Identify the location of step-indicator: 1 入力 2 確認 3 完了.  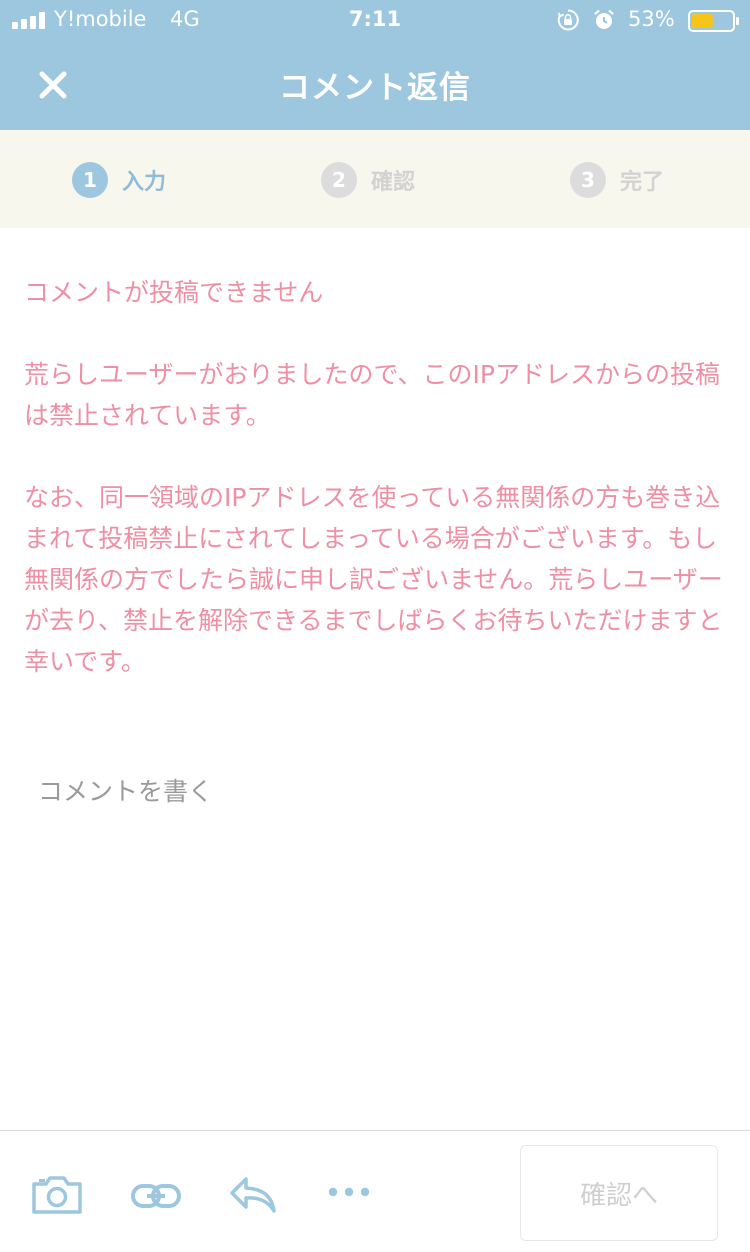
(375, 179).